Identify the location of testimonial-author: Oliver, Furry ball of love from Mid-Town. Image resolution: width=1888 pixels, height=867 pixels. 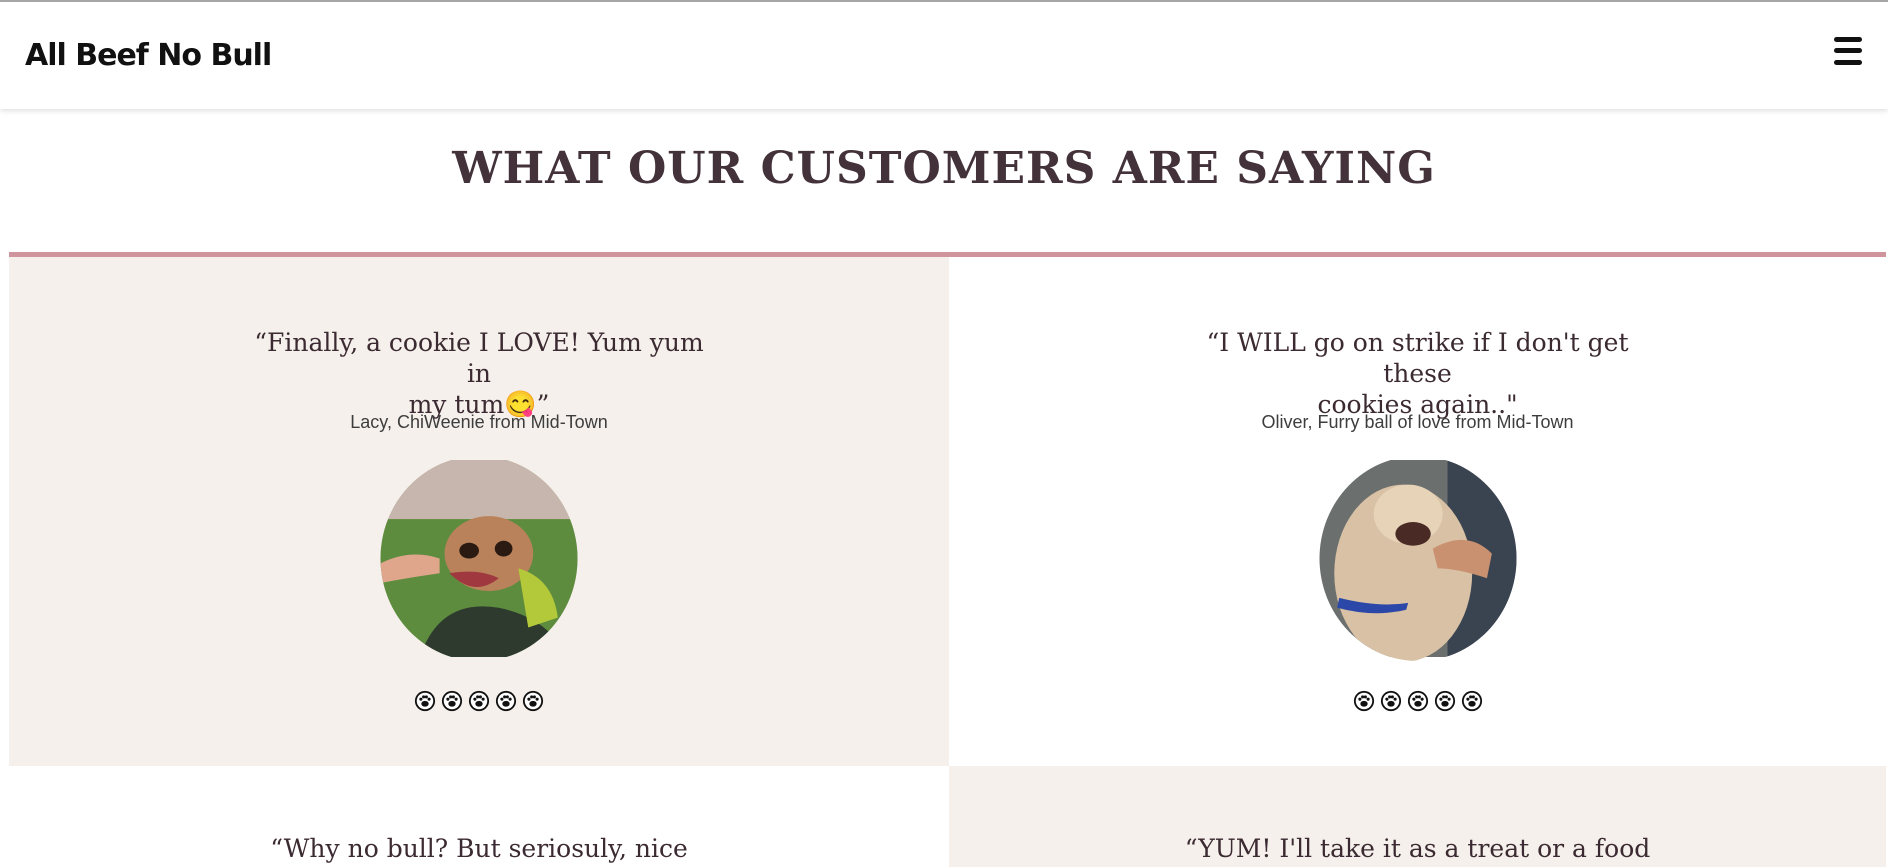
(1417, 422).